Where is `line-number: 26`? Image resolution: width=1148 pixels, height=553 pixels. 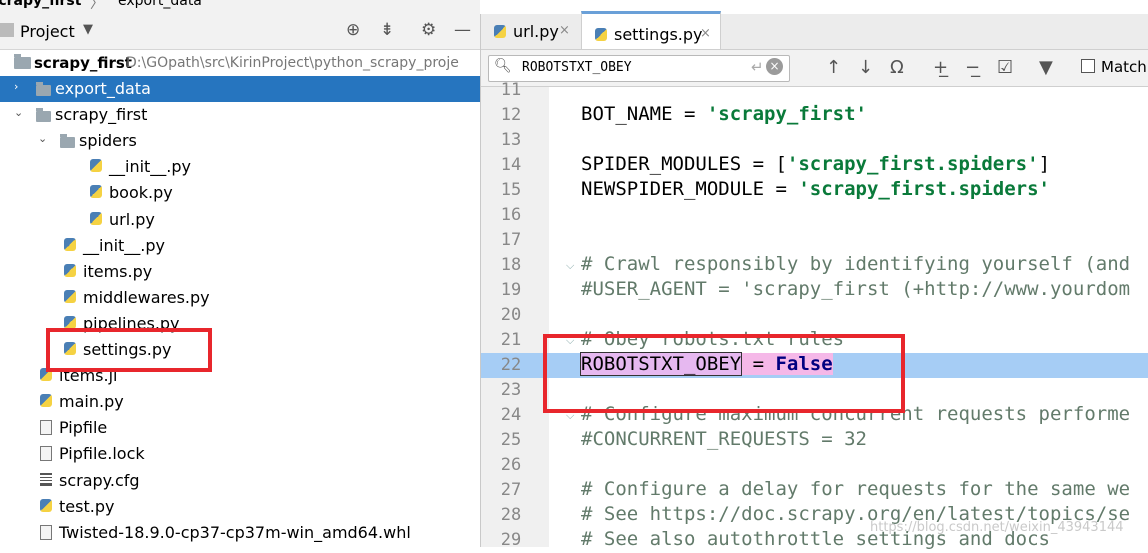 line-number: 26 is located at coordinates (511, 465).